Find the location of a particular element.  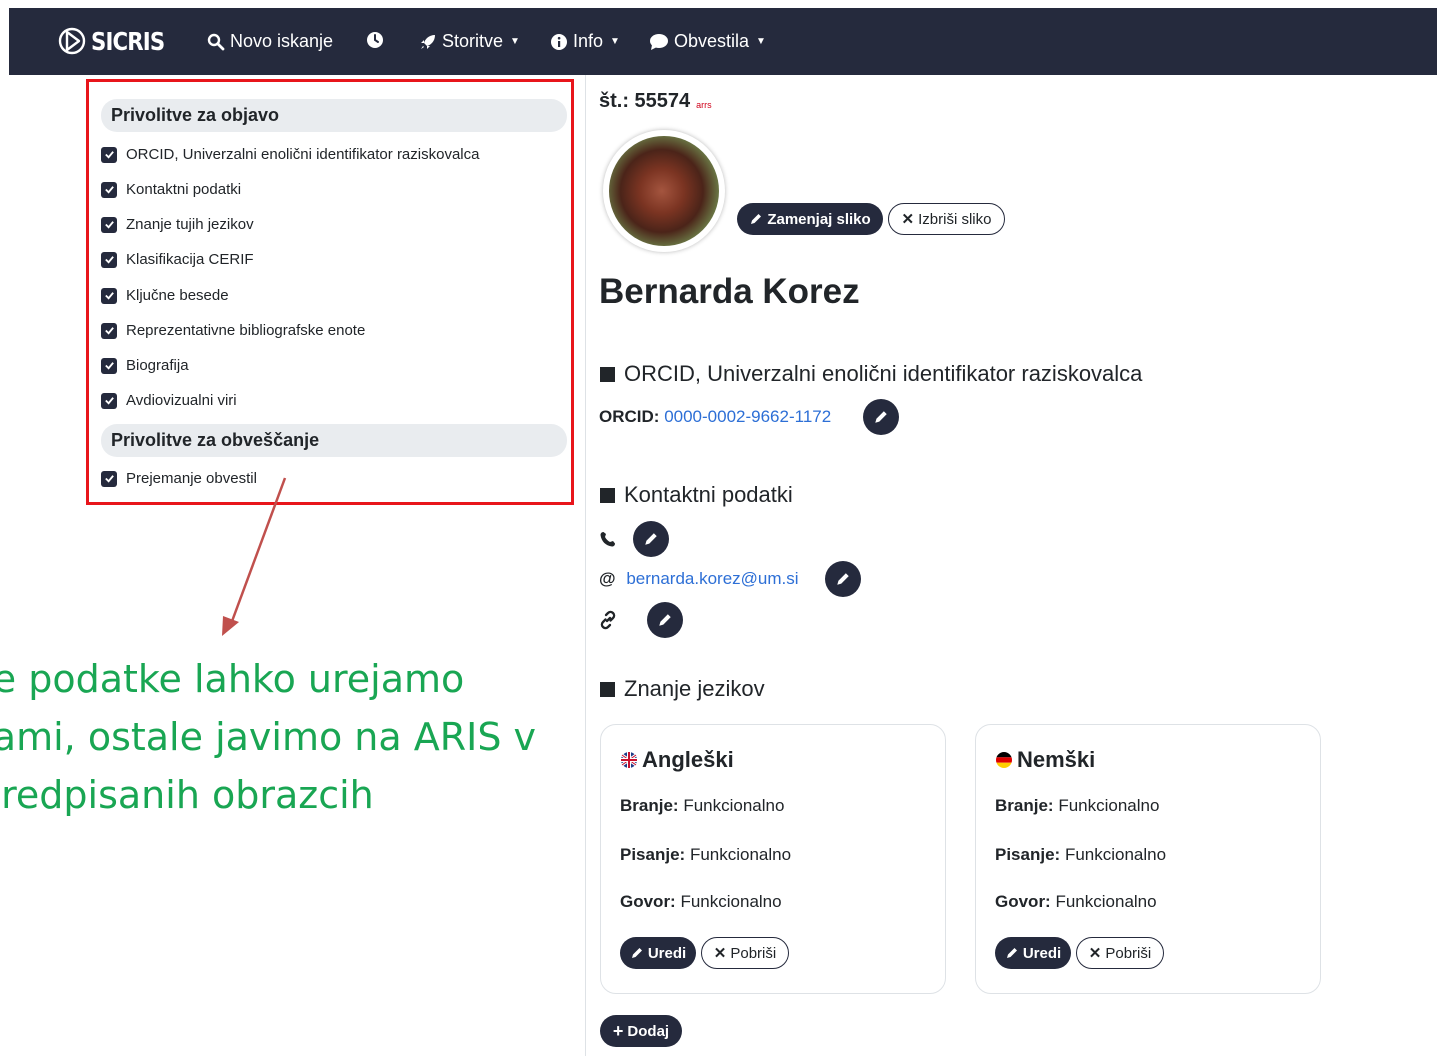

researcher-name: Bernarda Korez is located at coordinates (729, 291).